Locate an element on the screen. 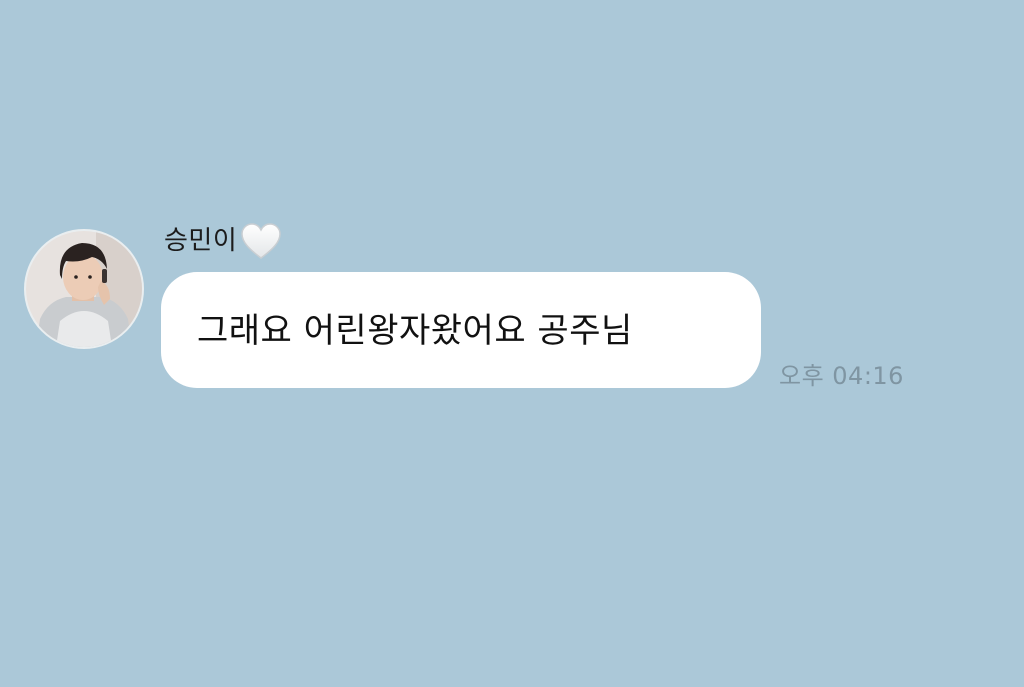 Image resolution: width=1024 pixels, height=687 pixels. profile-photo is located at coordinates (84, 289).